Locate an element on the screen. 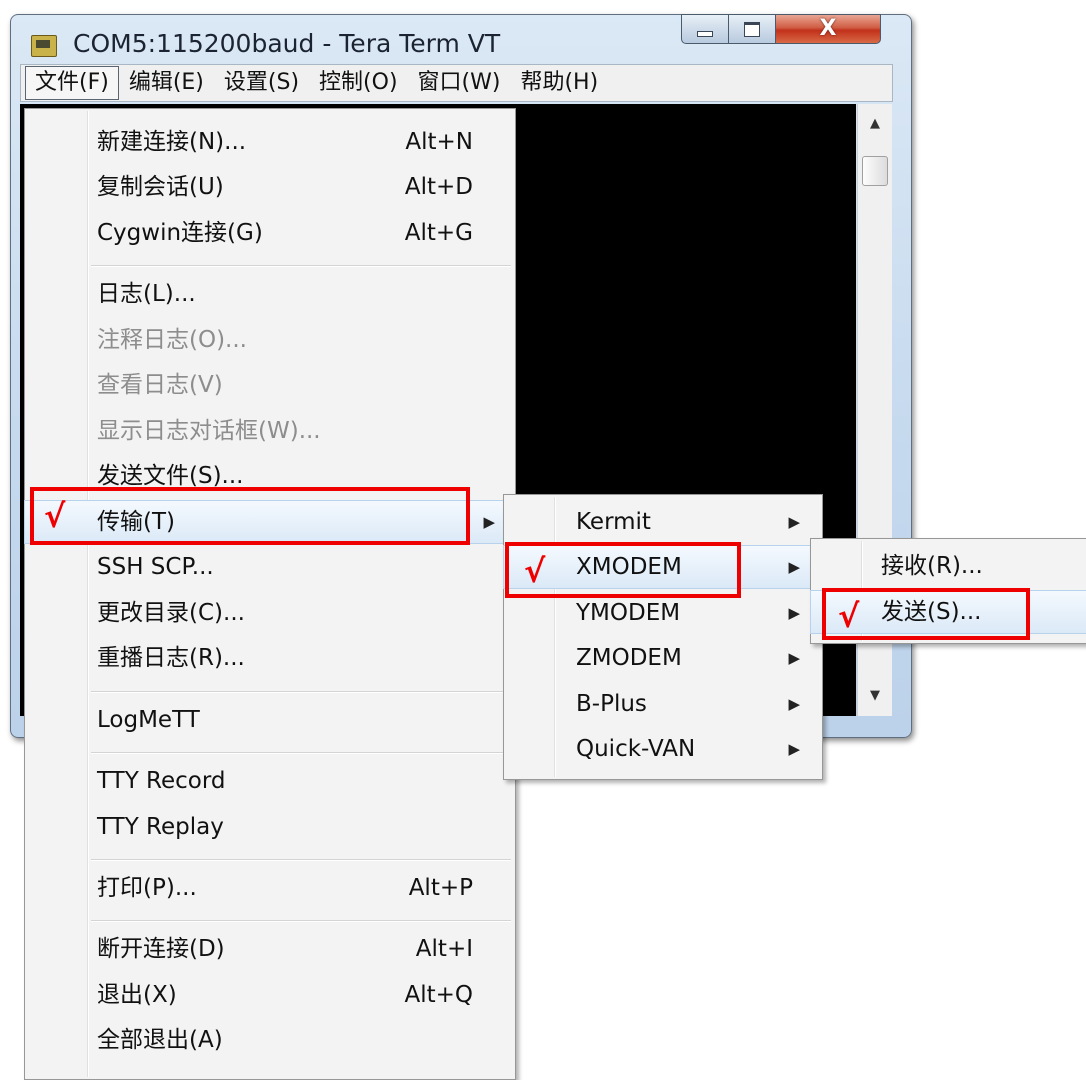 This screenshot has height=1080, width=1086. menu-item-zmodem: ZMODEM ▶ is located at coordinates (663, 658).